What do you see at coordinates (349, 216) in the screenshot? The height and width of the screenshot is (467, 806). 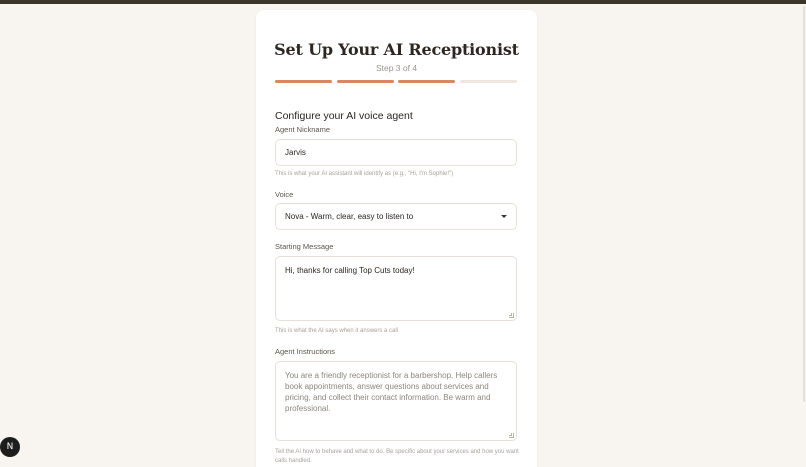 I see `voice-selected-value: Nova - Warm, clear, easy to listen to` at bounding box center [349, 216].